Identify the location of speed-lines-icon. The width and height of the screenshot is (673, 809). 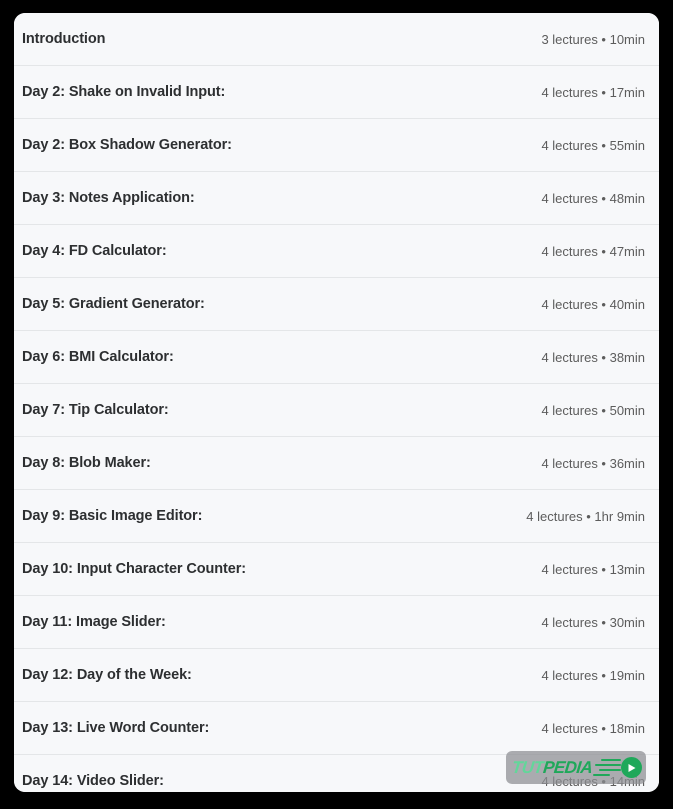
(608, 768).